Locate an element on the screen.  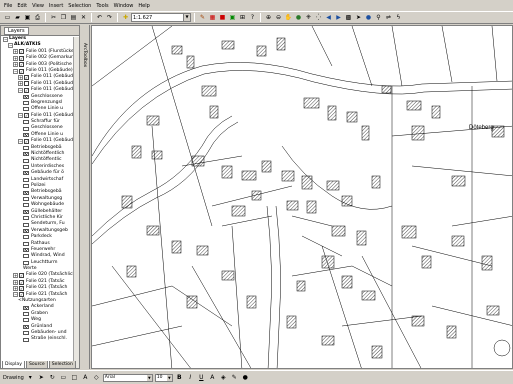
copy-icon: ❐ is located at coordinates (63, 17).